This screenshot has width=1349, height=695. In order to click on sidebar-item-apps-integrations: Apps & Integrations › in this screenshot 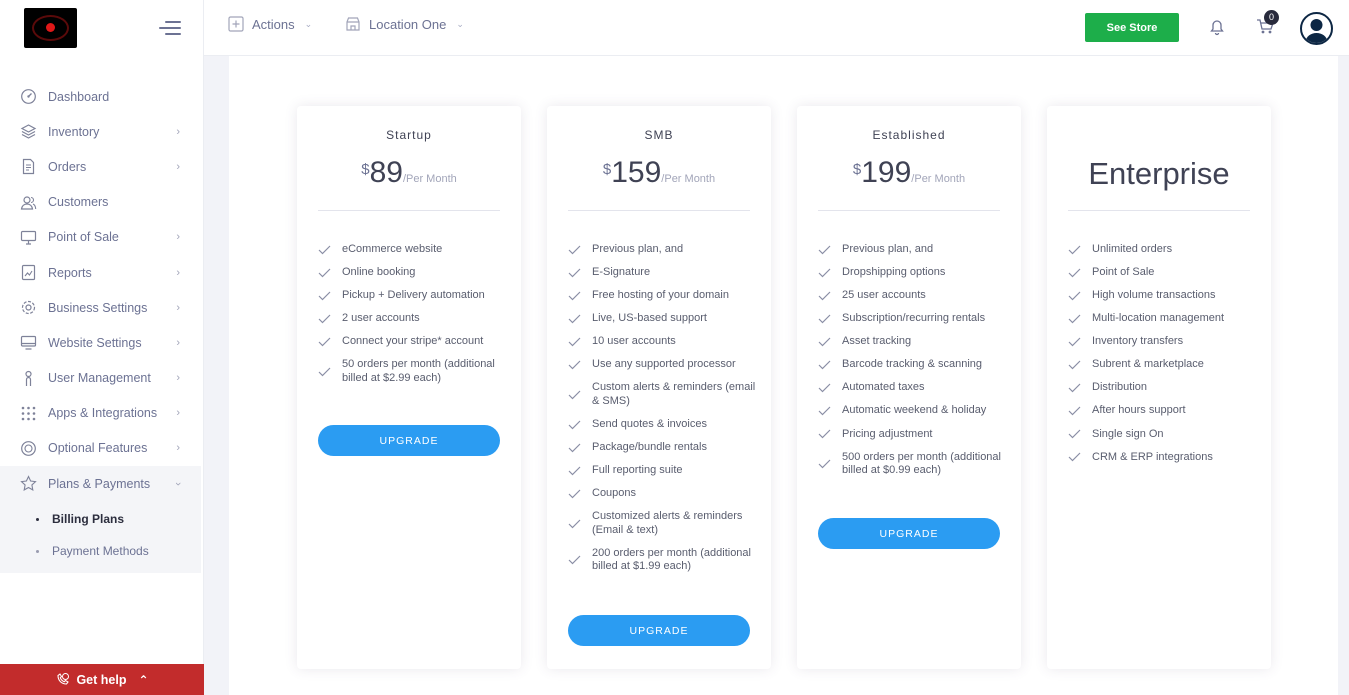, I will do `click(100, 413)`.